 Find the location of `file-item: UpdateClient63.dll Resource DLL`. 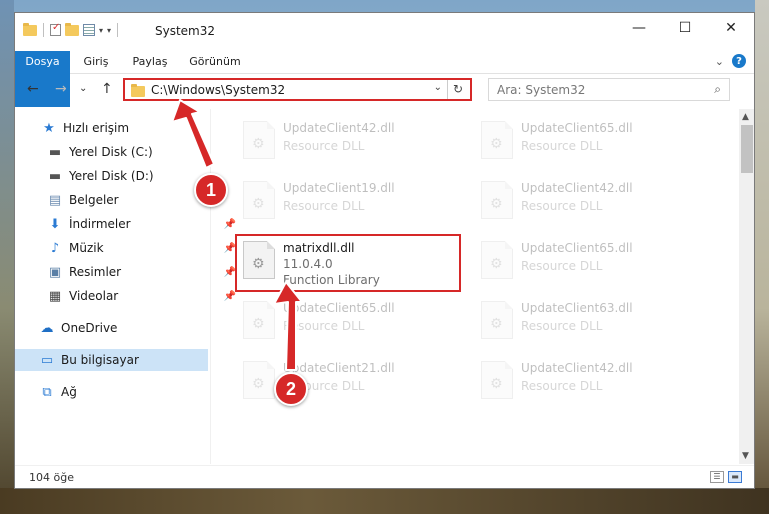

file-item: UpdateClient63.dll Resource DLL is located at coordinates (585, 321).